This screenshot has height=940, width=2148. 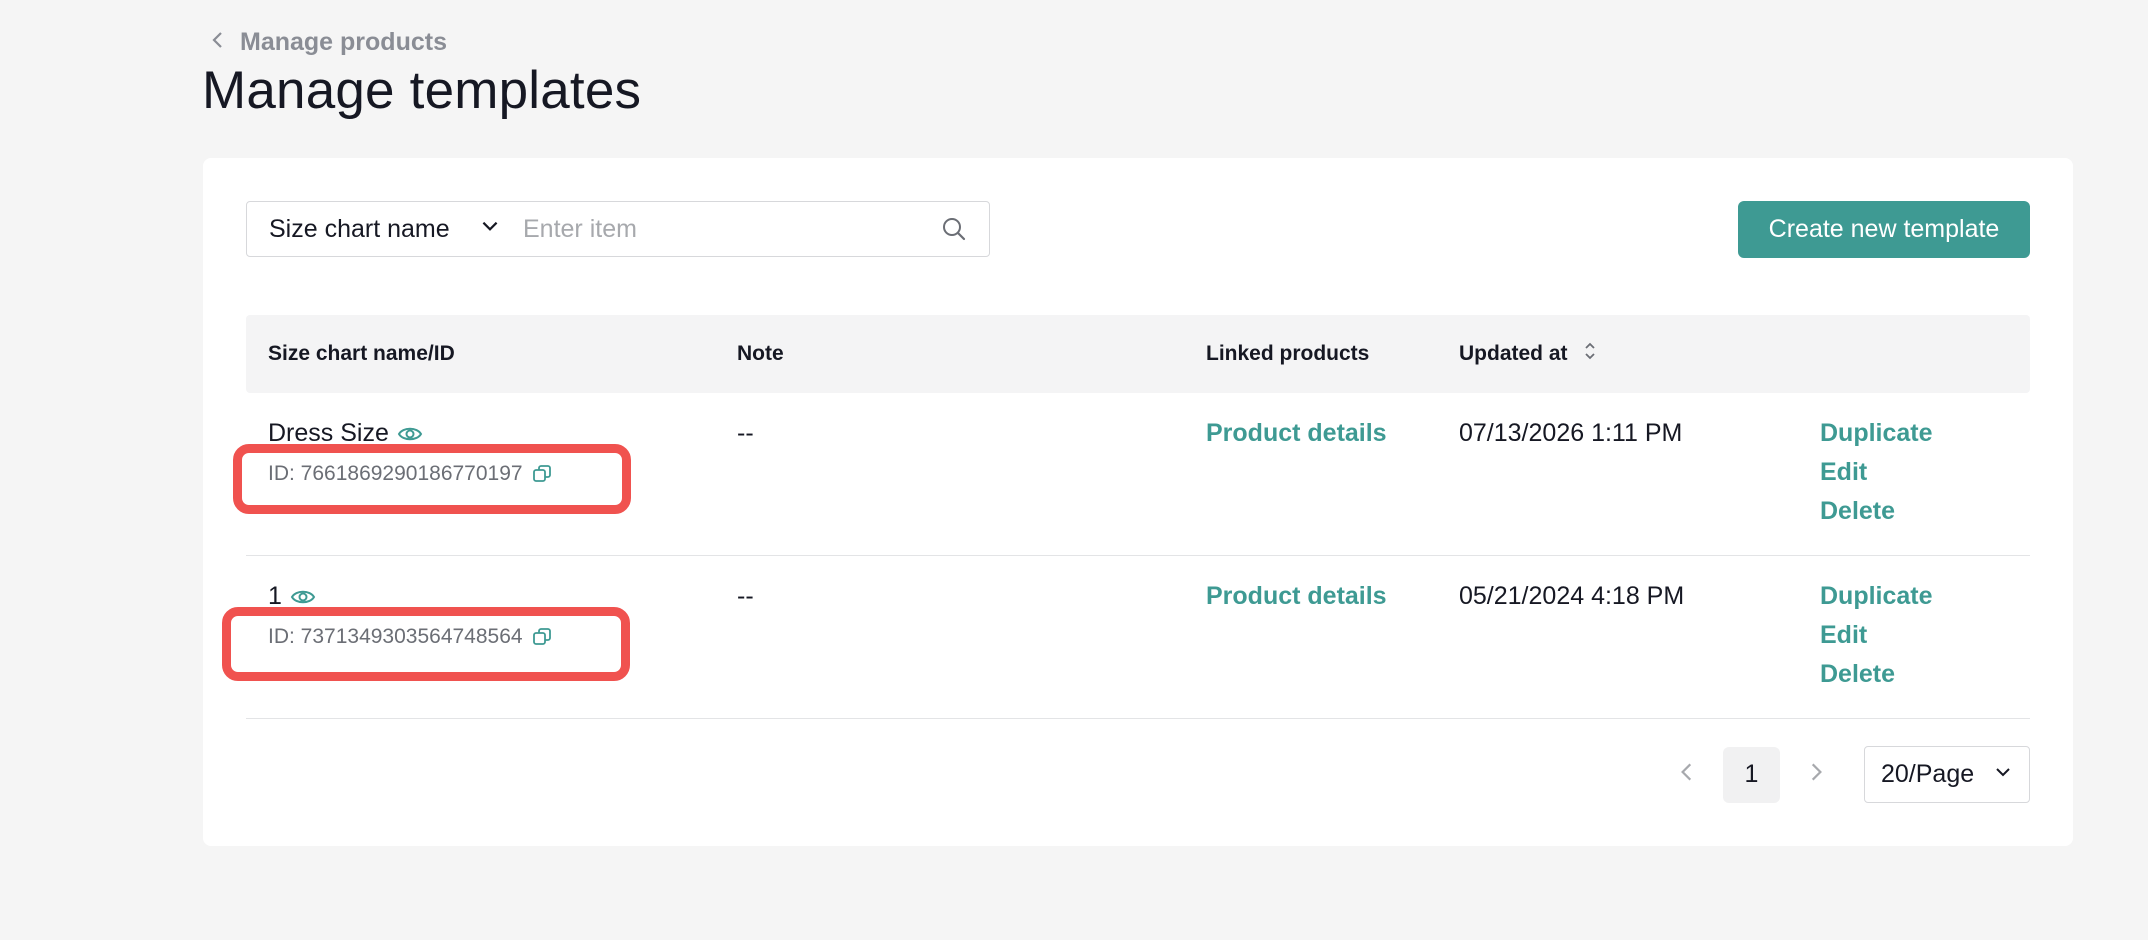 What do you see at coordinates (721, 229) in the screenshot?
I see `search-input` at bounding box center [721, 229].